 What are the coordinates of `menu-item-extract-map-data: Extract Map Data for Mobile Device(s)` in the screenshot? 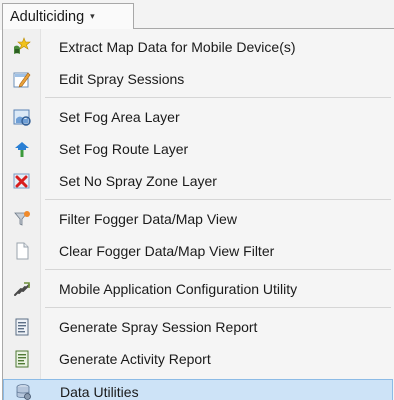 It's located at (198, 47).